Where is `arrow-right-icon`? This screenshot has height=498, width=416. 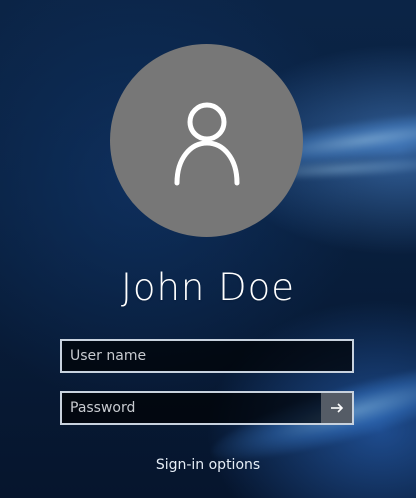
arrow-right-icon is located at coordinates (336, 408).